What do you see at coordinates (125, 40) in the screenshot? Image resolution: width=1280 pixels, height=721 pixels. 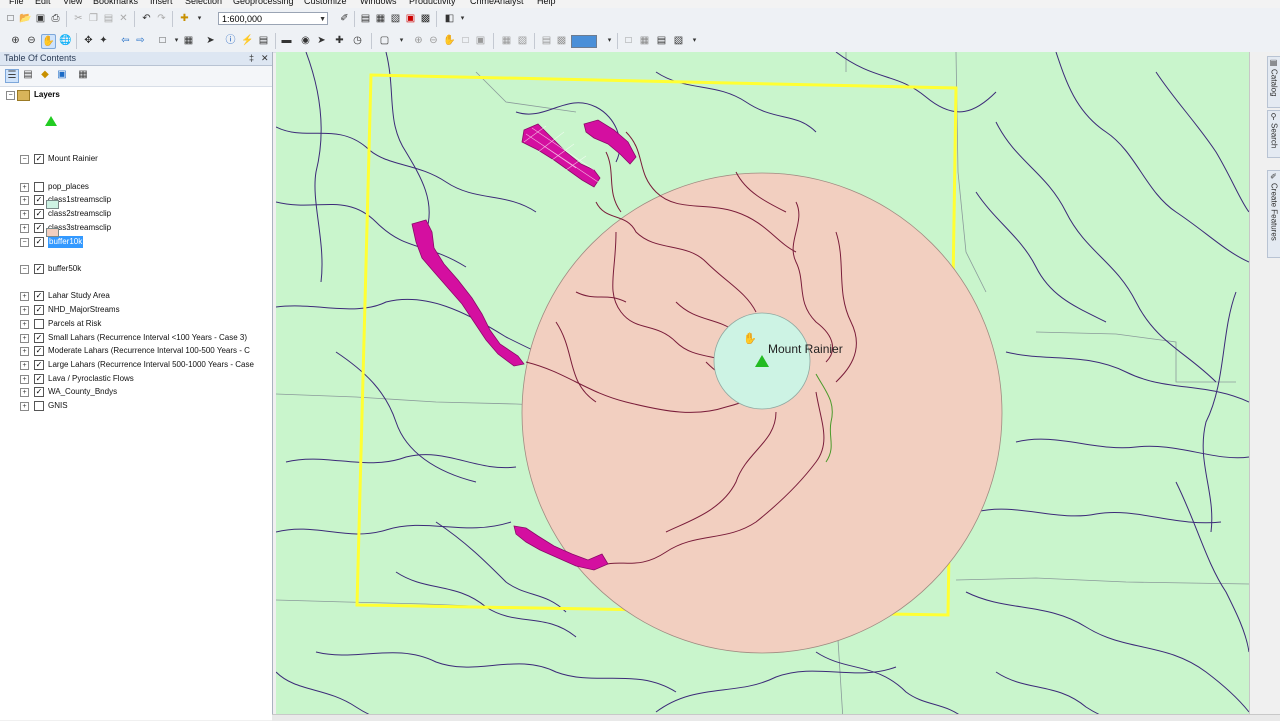 I see `back-arrow-icon: ⇦` at bounding box center [125, 40].